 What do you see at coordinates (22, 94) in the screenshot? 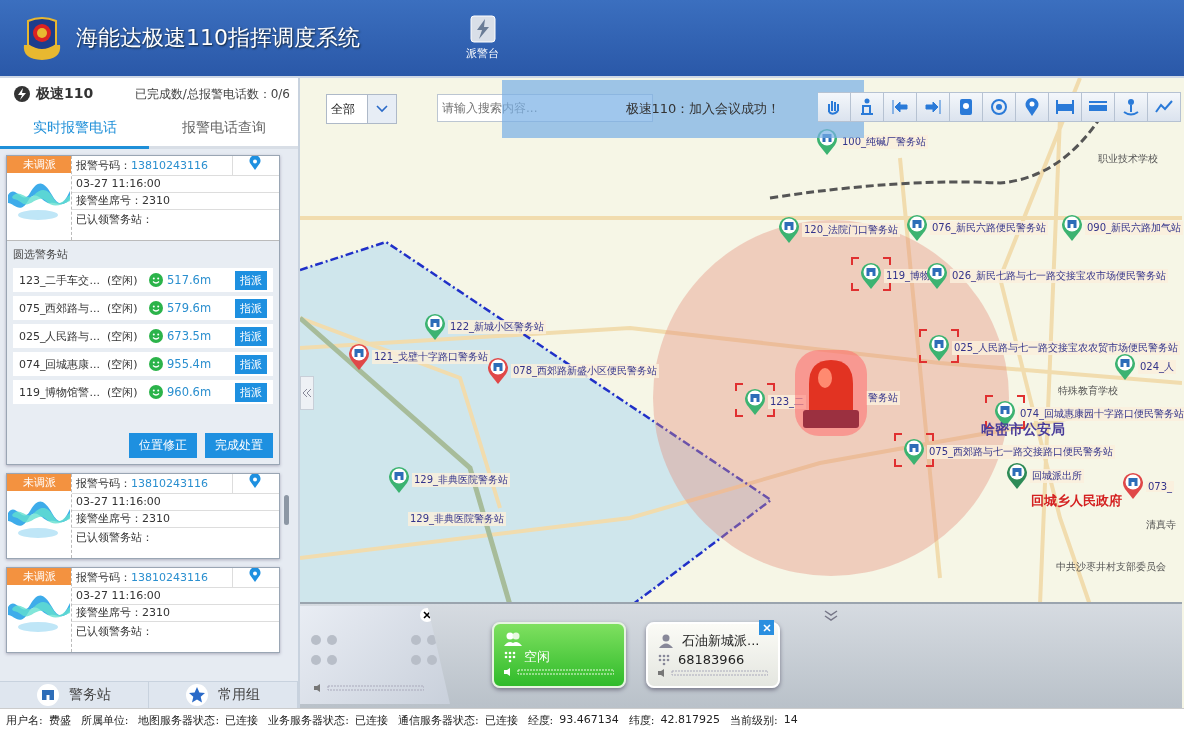
I see `lightning-icon` at bounding box center [22, 94].